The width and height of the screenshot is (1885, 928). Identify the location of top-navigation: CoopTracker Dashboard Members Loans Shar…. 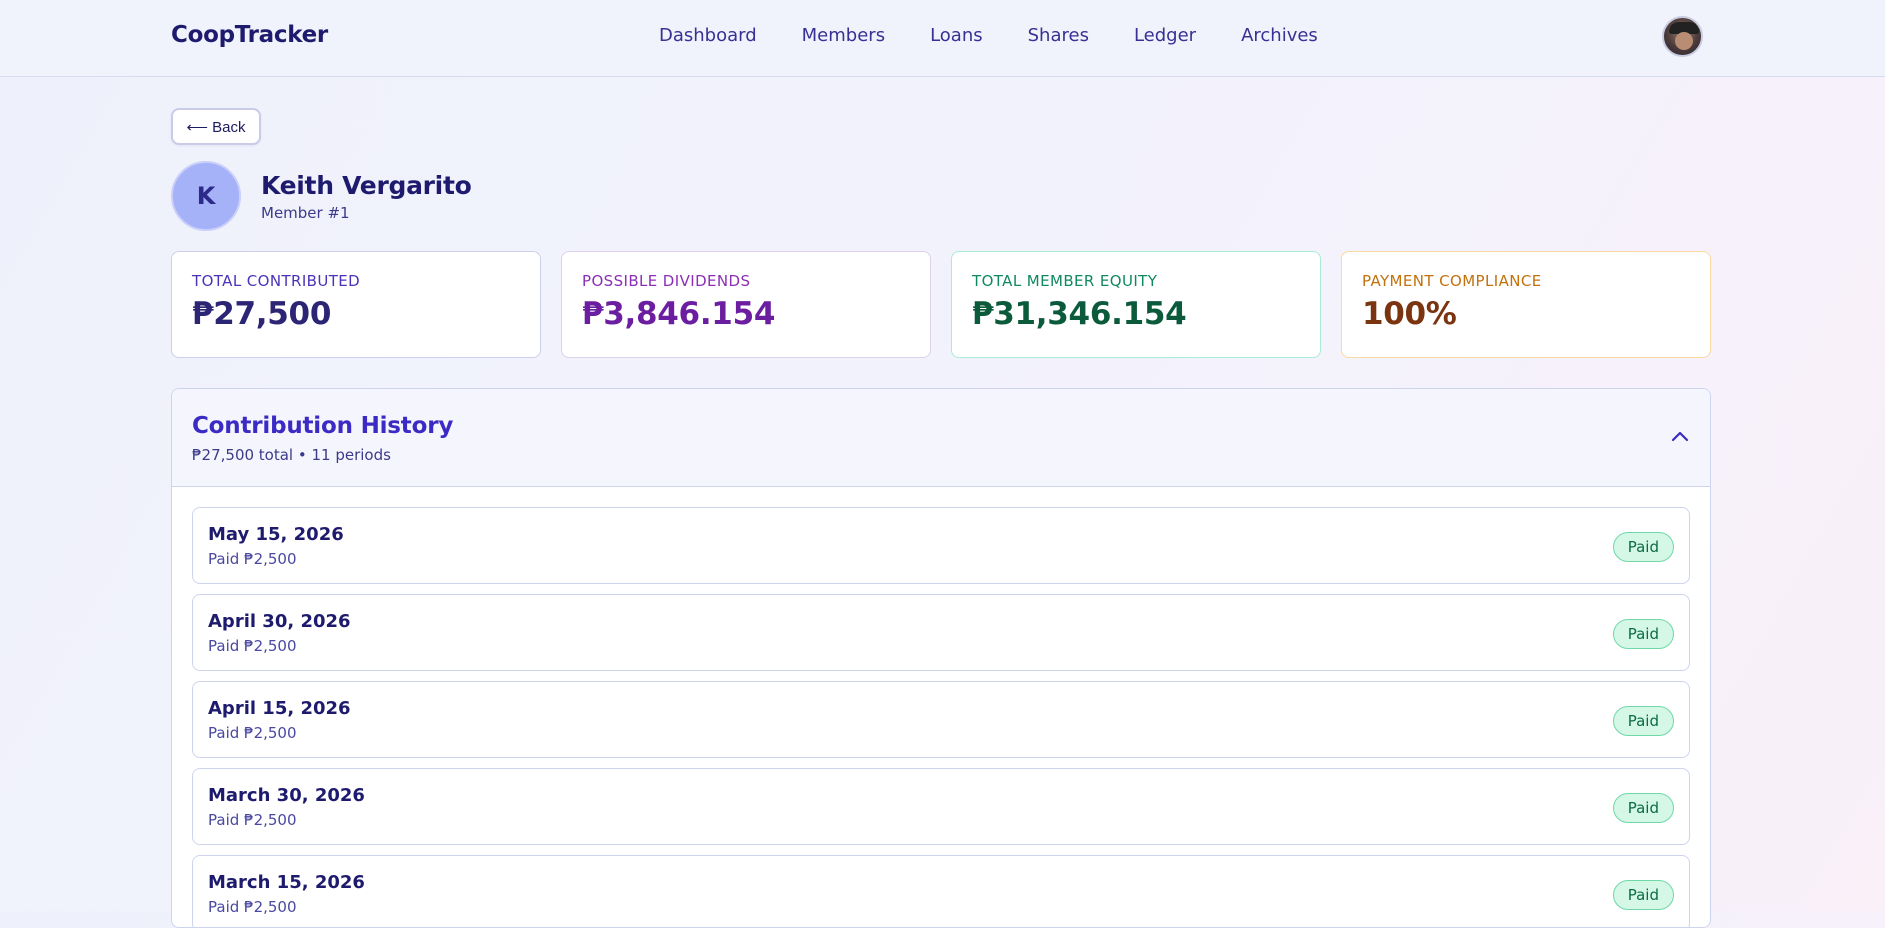
(942, 38).